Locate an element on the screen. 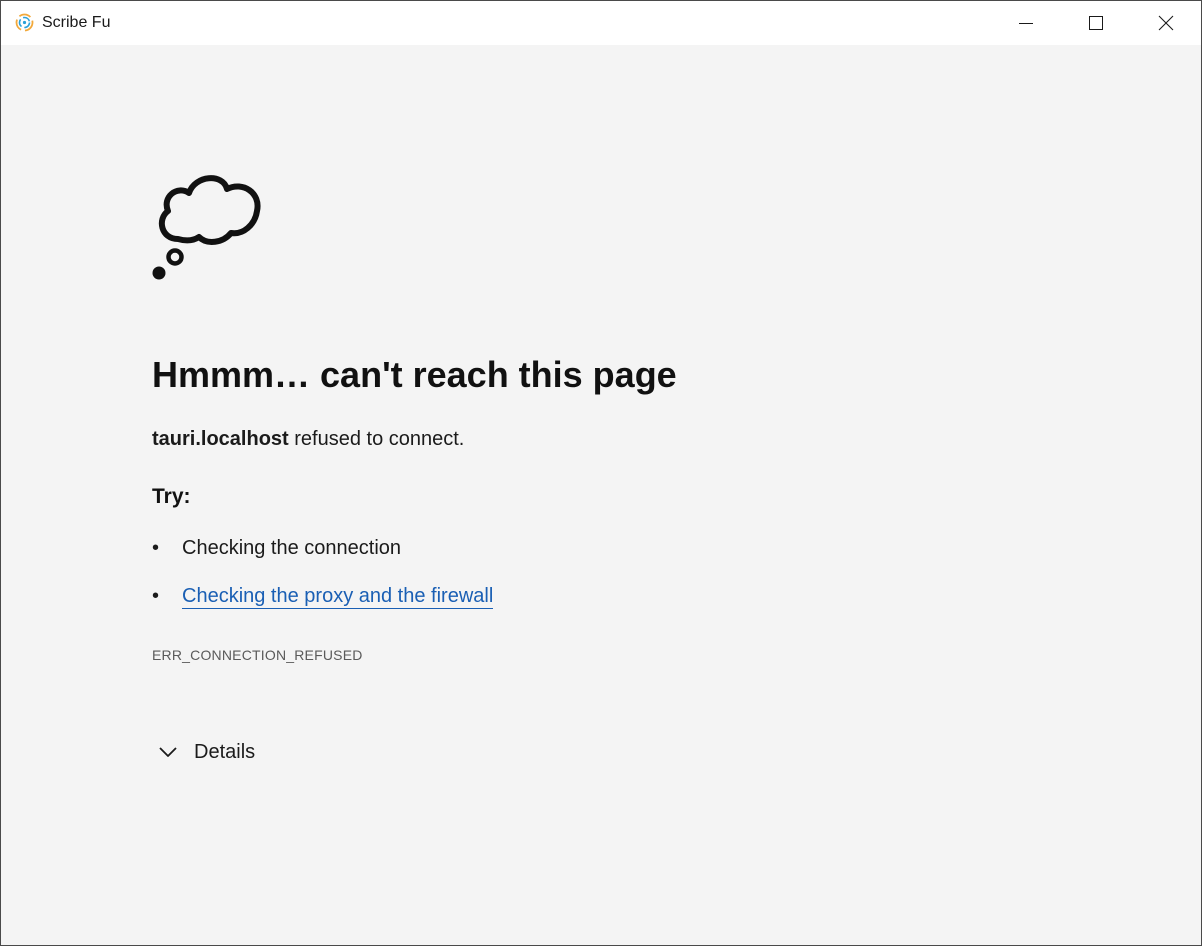  close-icon is located at coordinates (1166, 23).